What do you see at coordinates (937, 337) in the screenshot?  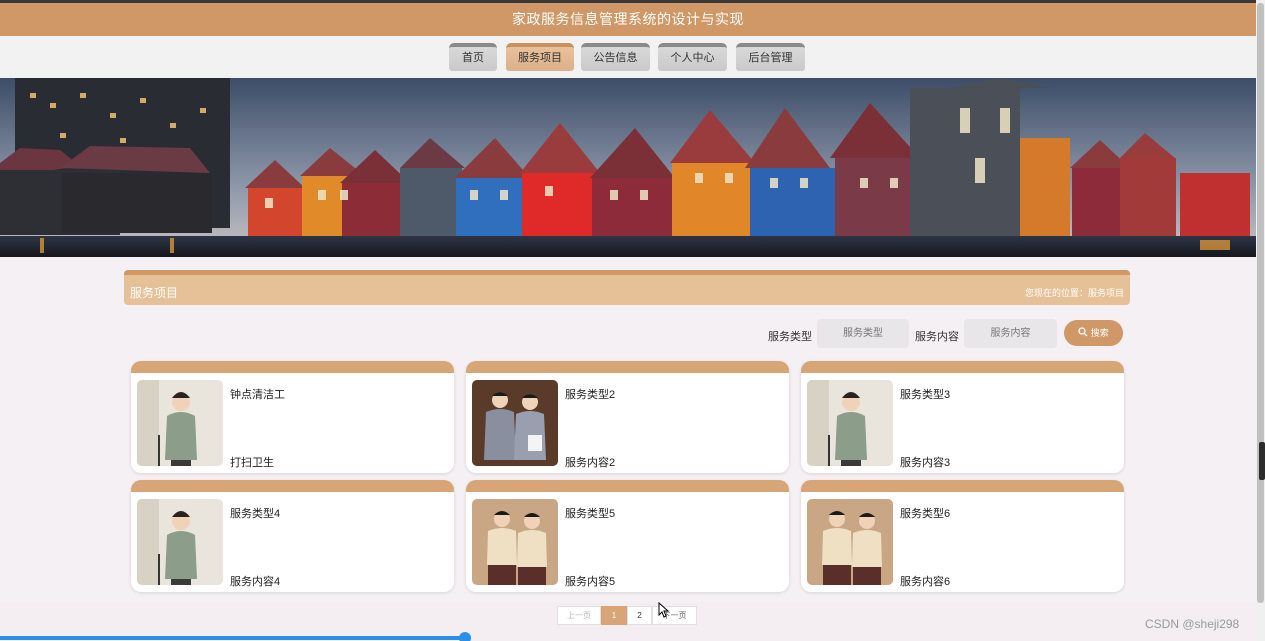 I see `service-content-label: 服务内容` at bounding box center [937, 337].